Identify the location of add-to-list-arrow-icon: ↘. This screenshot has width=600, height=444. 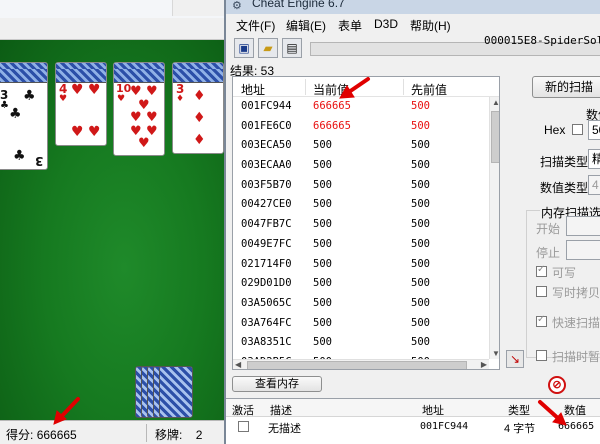
(515, 359).